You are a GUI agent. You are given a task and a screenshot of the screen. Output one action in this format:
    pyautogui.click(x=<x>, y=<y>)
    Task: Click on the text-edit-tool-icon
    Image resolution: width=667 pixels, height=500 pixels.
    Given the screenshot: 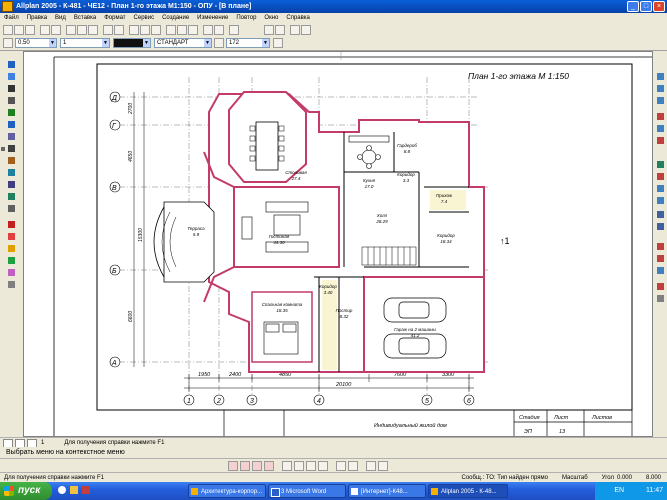 What is the action you would take?
    pyautogui.click(x=11, y=100)
    